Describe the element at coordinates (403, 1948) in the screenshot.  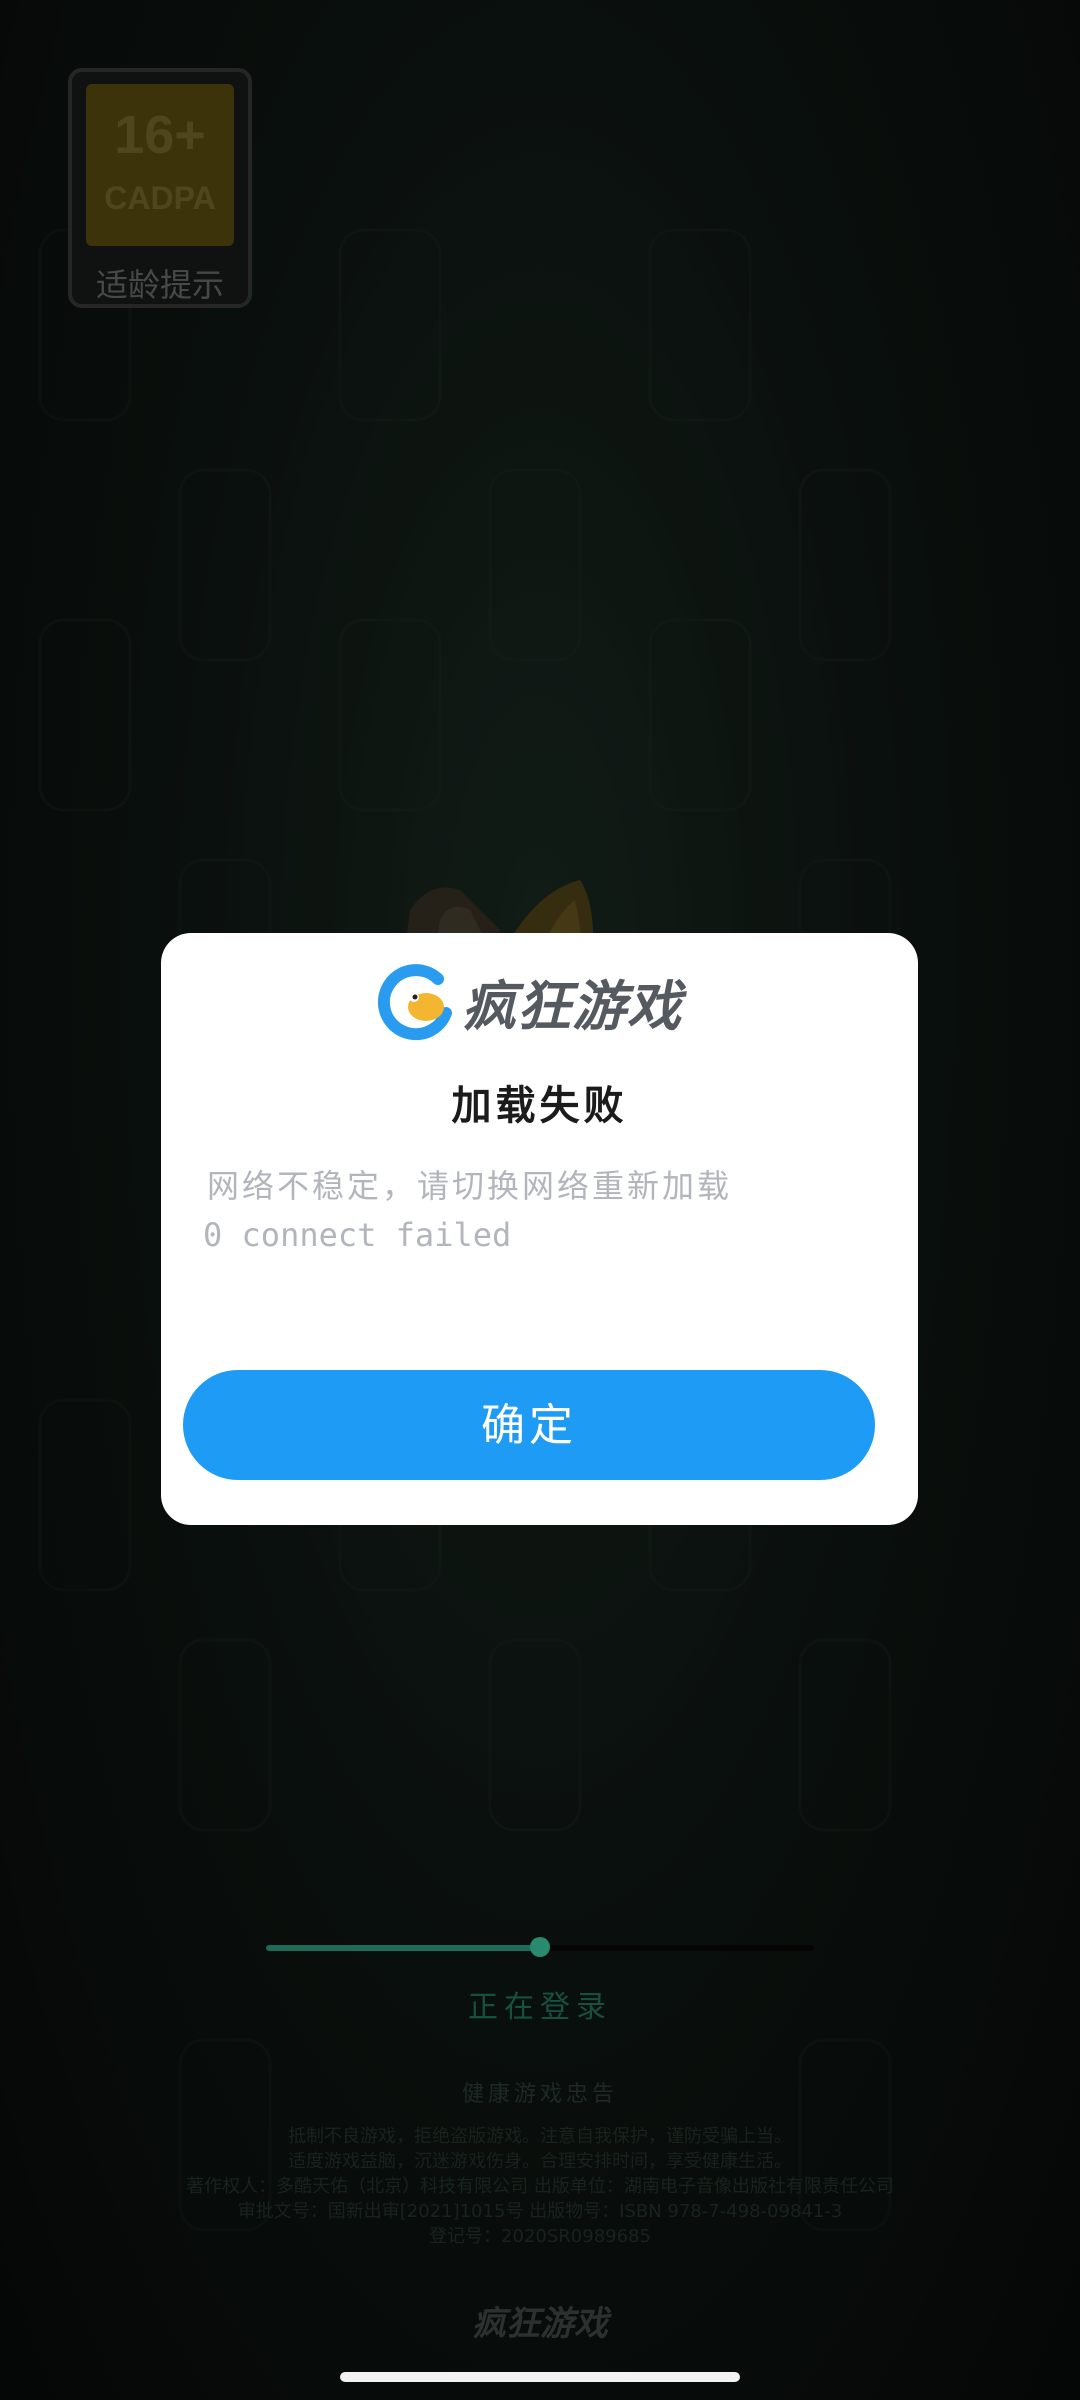
I see `loading-progress-fill` at that location.